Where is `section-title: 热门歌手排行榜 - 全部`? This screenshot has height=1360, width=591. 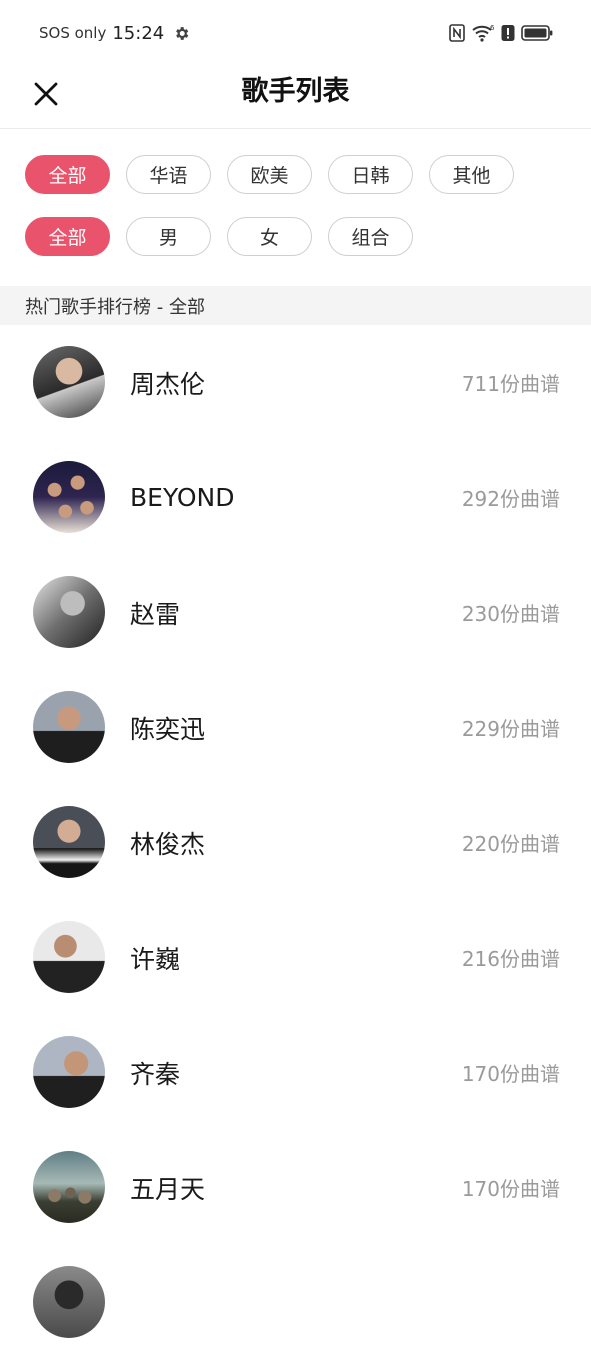 section-title: 热门歌手排行榜 - 全部 is located at coordinates (115, 307).